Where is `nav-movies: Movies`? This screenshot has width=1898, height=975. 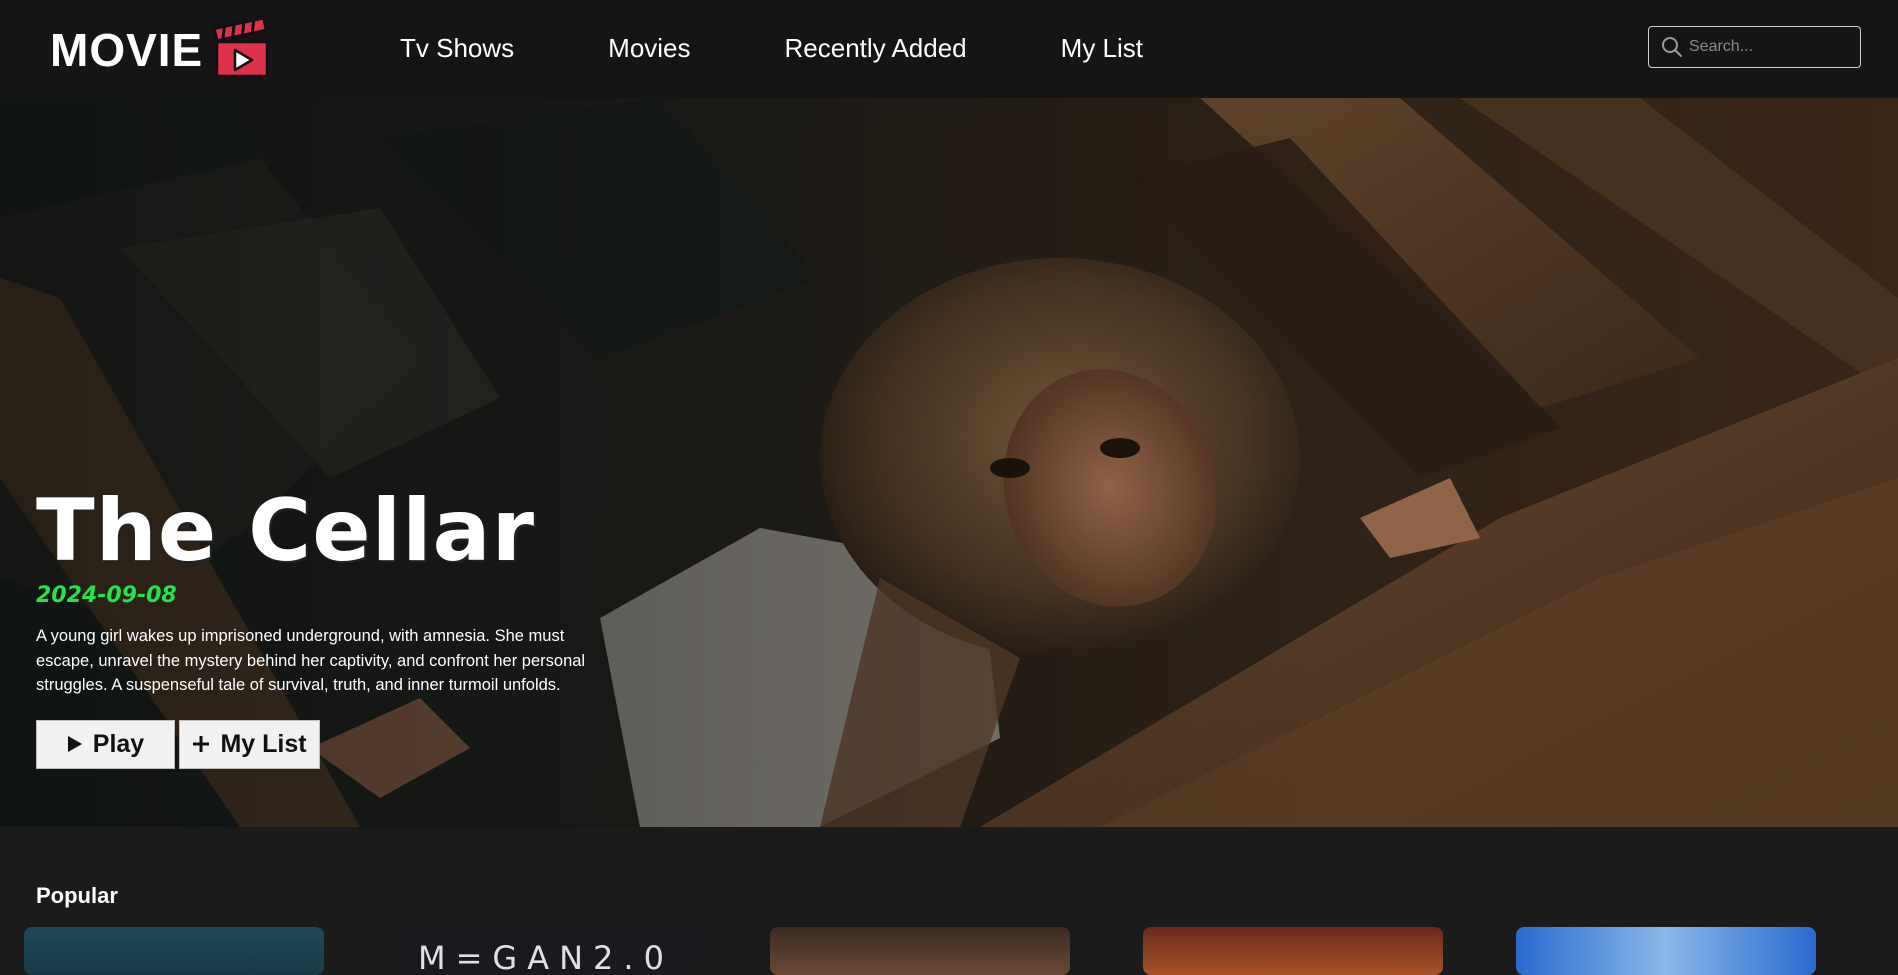 nav-movies: Movies is located at coordinates (649, 48).